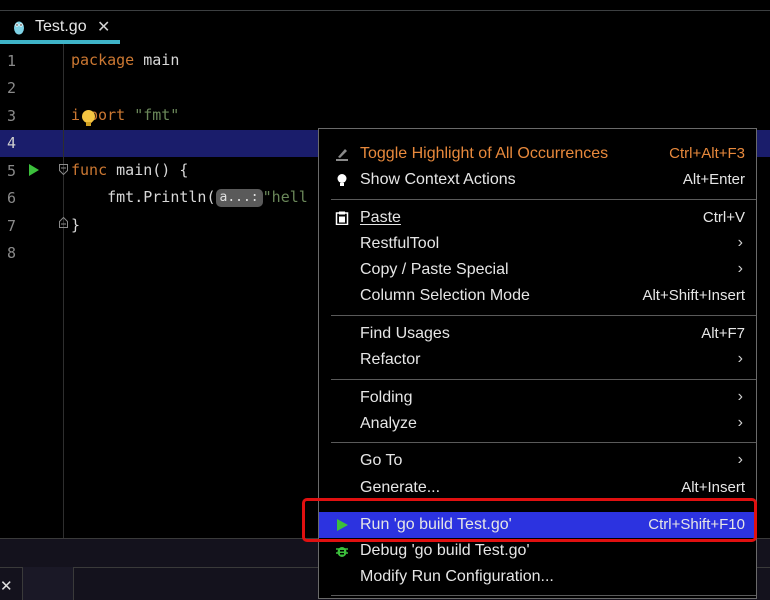  What do you see at coordinates (12, 116) in the screenshot?
I see `line-number: 3` at bounding box center [12, 116].